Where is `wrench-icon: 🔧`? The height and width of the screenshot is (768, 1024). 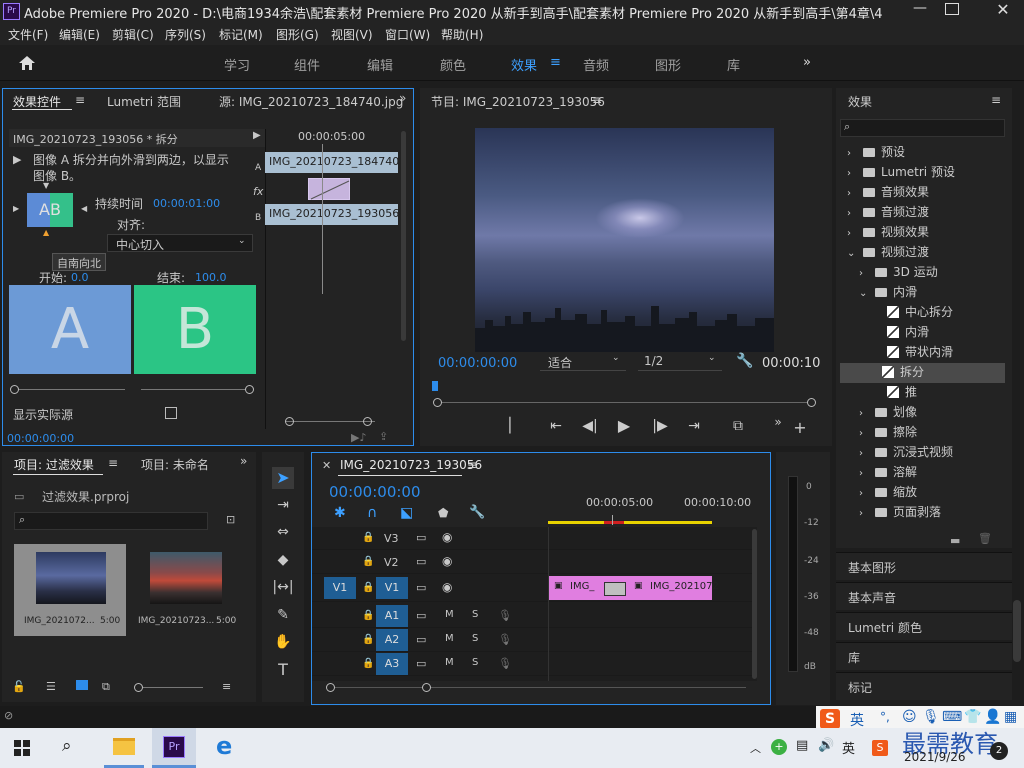
wrench-icon: 🔧 is located at coordinates (744, 361).